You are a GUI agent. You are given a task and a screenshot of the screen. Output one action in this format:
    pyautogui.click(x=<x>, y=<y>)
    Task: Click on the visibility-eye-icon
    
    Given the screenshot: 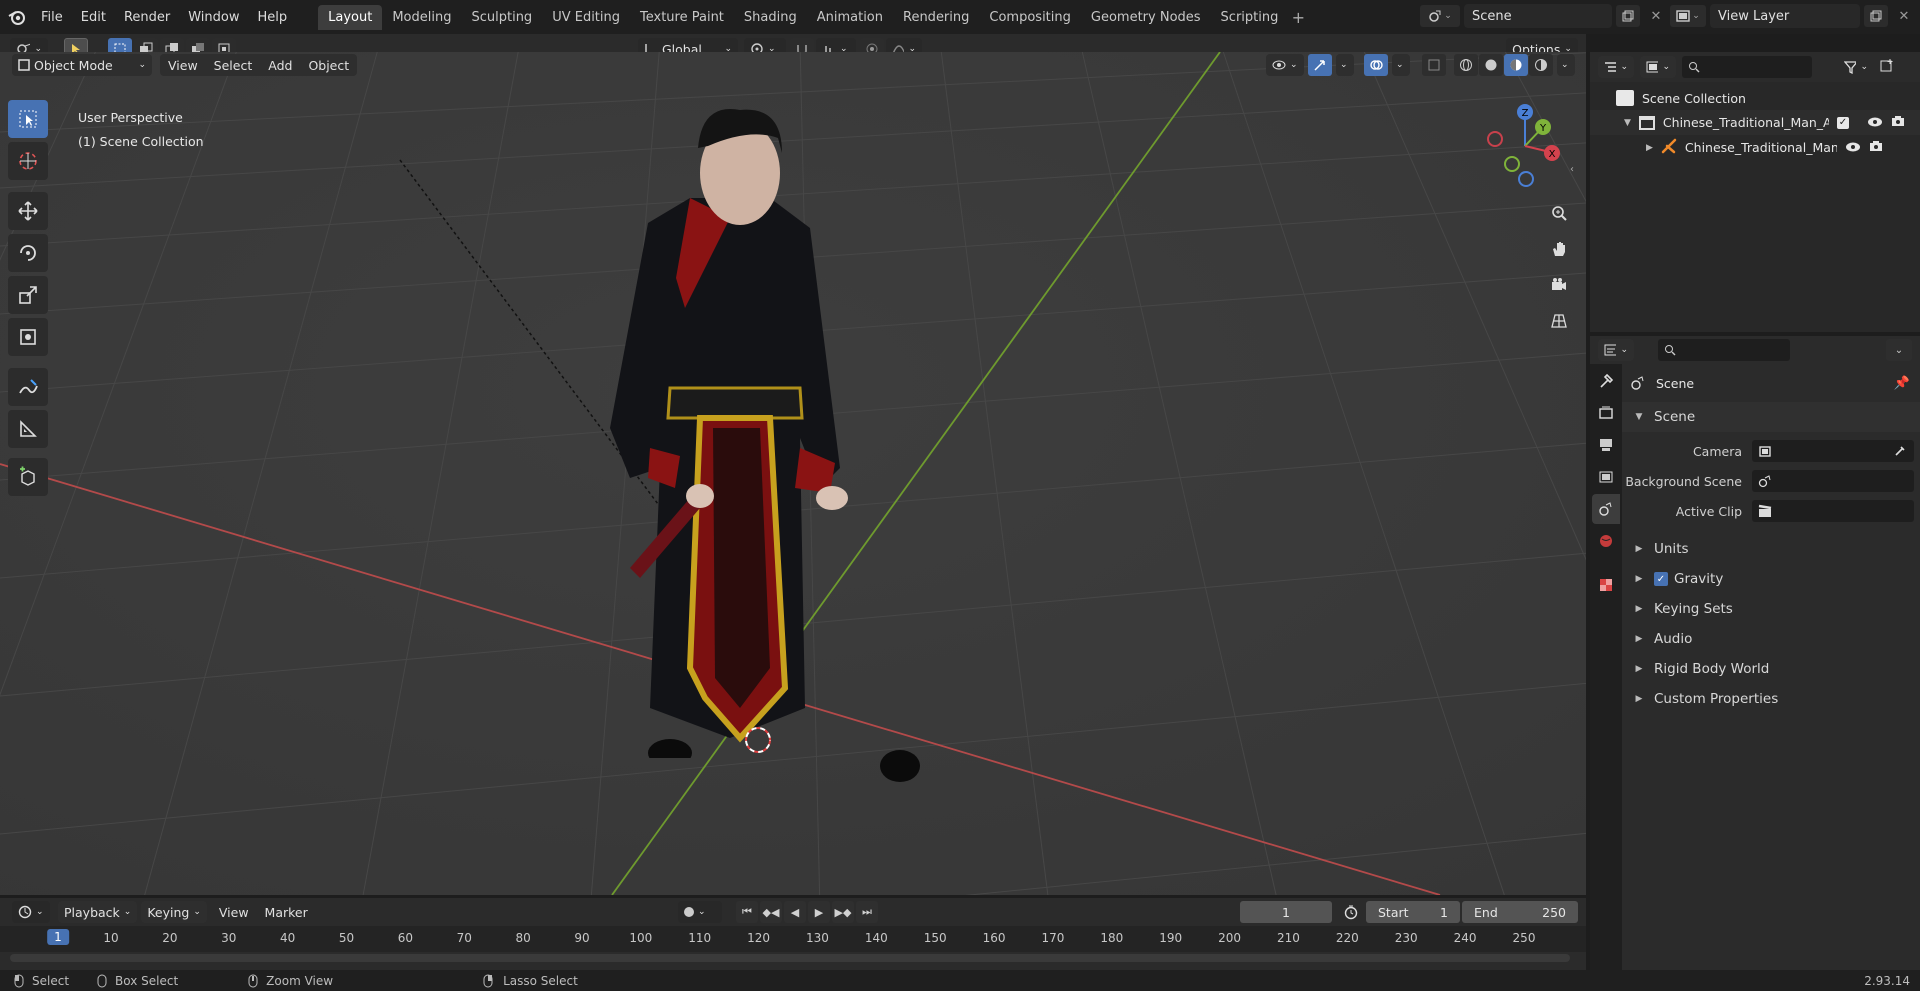 What is the action you would take?
    pyautogui.click(x=1875, y=122)
    